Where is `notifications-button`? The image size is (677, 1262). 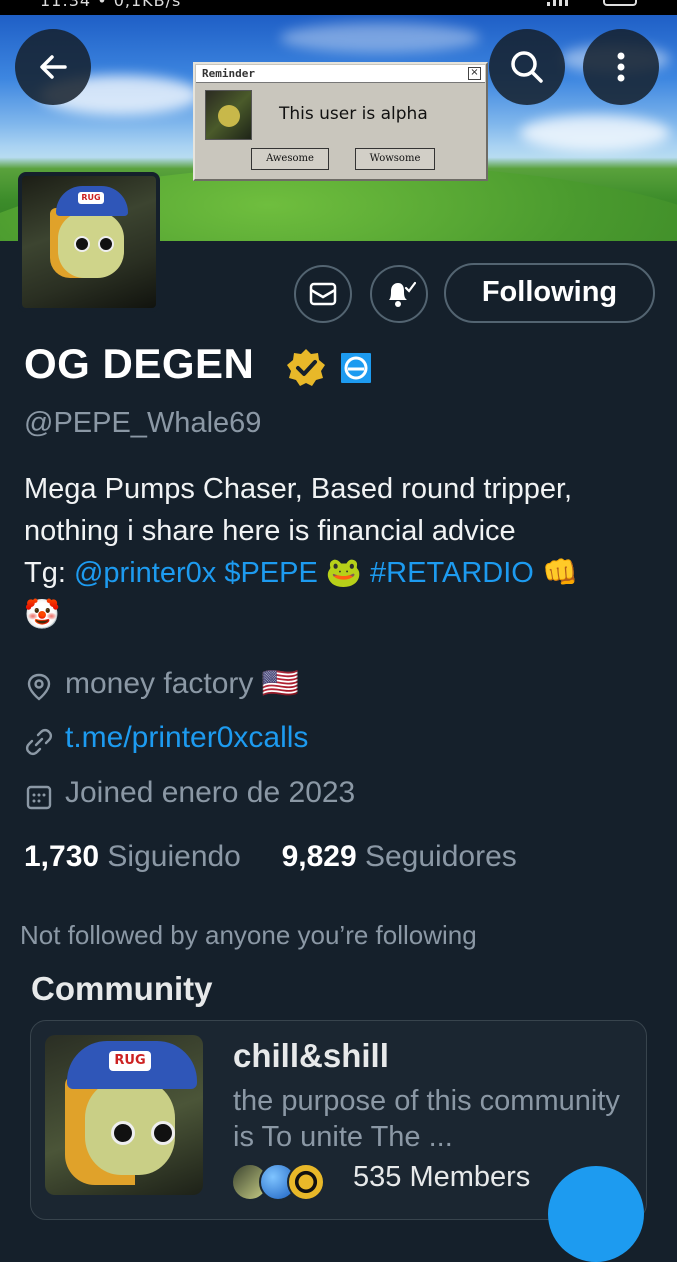
notifications-button is located at coordinates (399, 294).